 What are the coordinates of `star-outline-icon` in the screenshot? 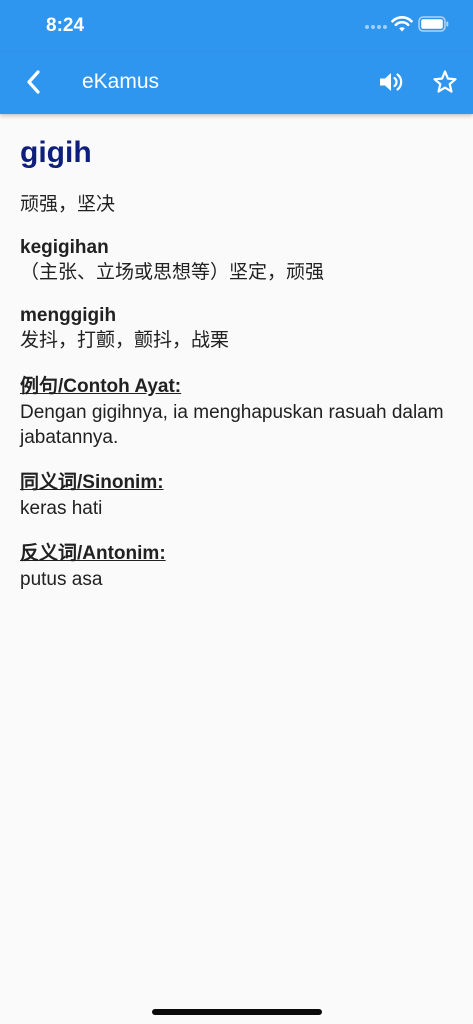 It's located at (445, 81).